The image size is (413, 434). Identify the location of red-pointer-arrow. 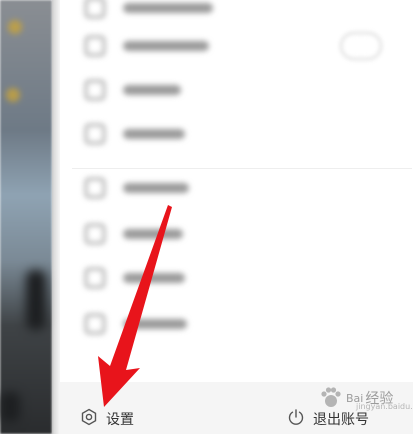
(135, 306).